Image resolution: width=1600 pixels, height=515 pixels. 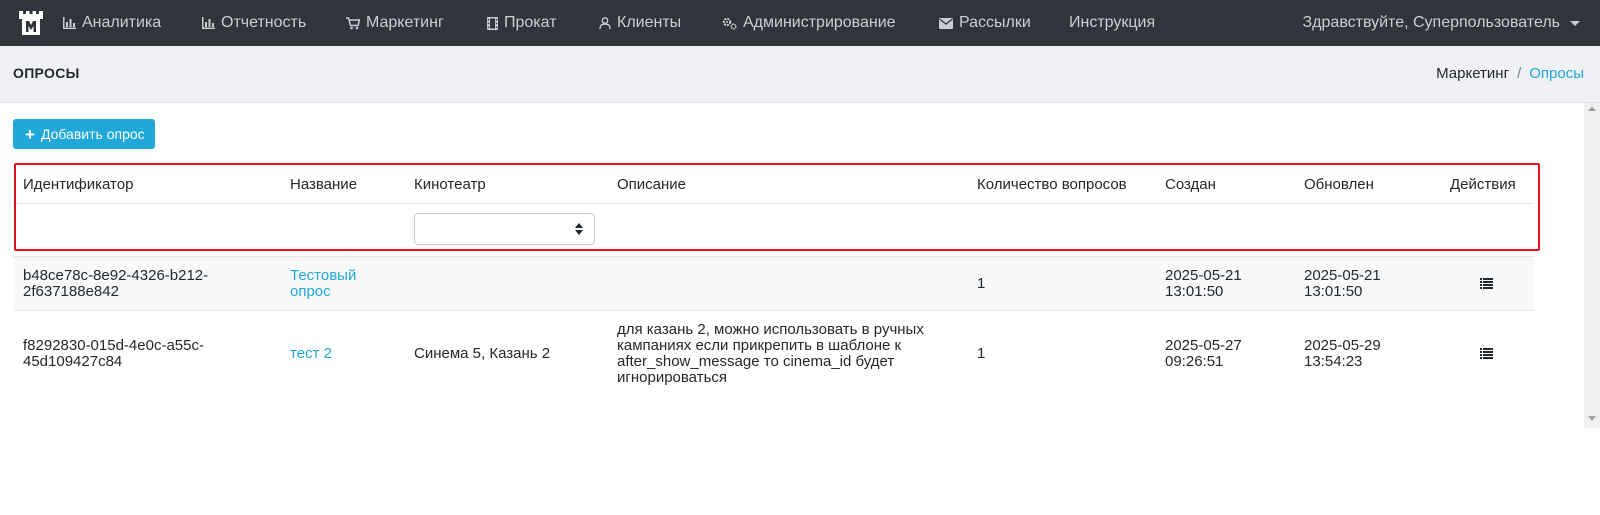 What do you see at coordinates (729, 23) in the screenshot?
I see `gears-icon` at bounding box center [729, 23].